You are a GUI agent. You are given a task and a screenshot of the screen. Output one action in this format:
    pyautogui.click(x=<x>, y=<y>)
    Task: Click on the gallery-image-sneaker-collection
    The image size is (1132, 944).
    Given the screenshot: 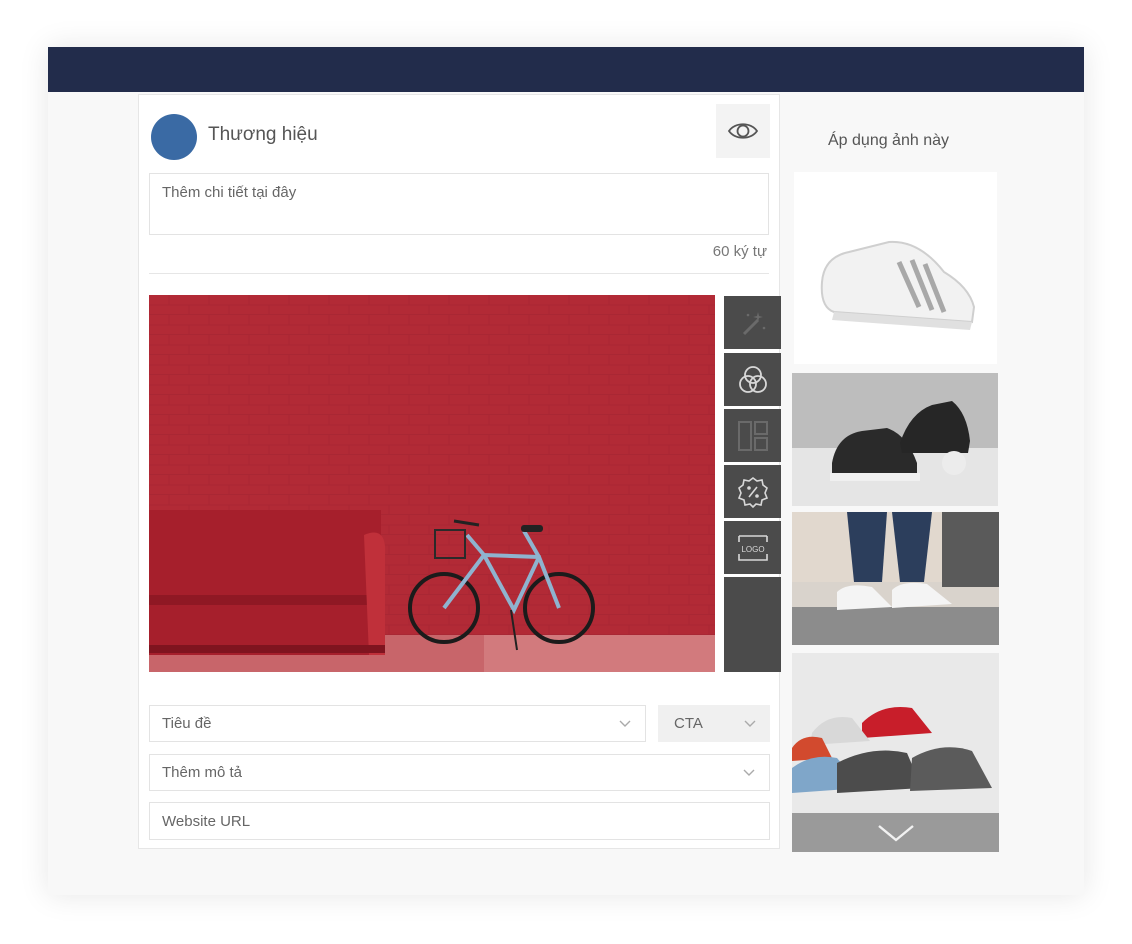 What is the action you would take?
    pyautogui.click(x=895, y=733)
    